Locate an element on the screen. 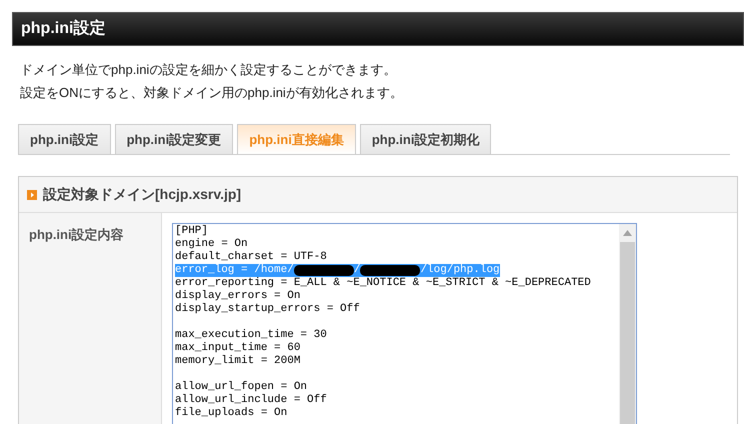 The image size is (744, 424). code-line: default_charset = UTF-8 is located at coordinates (251, 257).